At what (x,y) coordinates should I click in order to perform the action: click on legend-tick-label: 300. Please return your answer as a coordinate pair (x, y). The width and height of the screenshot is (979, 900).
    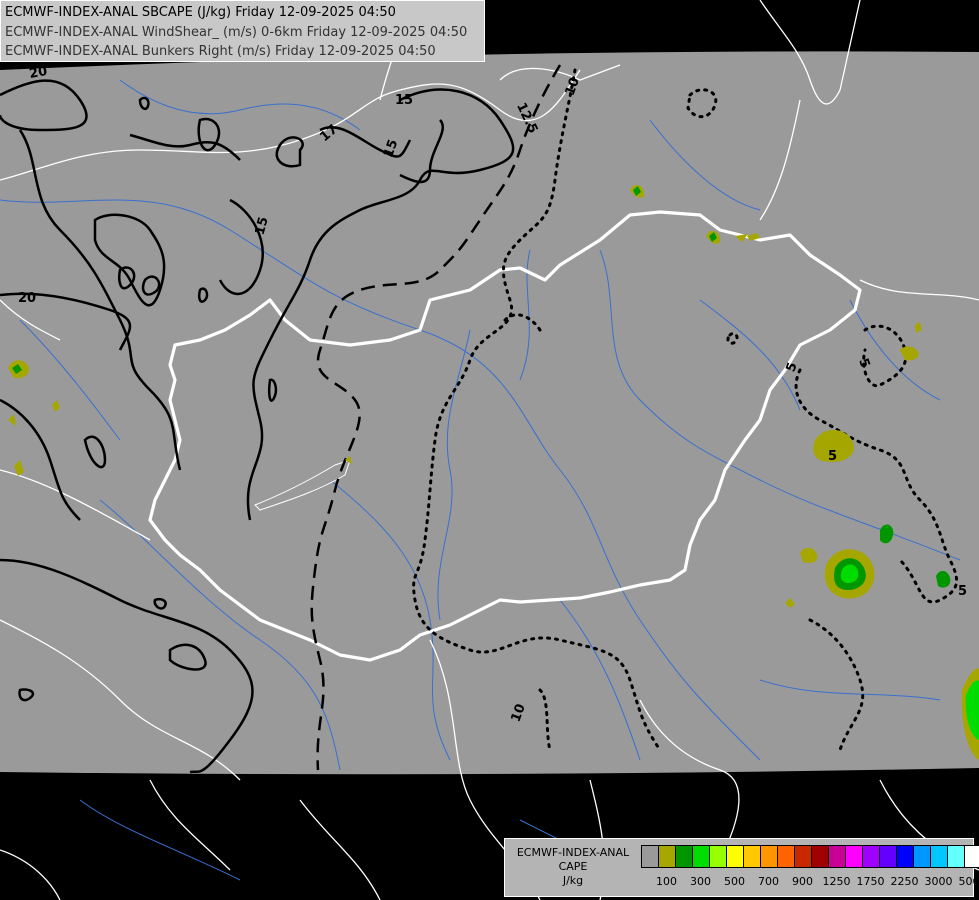
    Looking at the image, I should click on (700, 881).